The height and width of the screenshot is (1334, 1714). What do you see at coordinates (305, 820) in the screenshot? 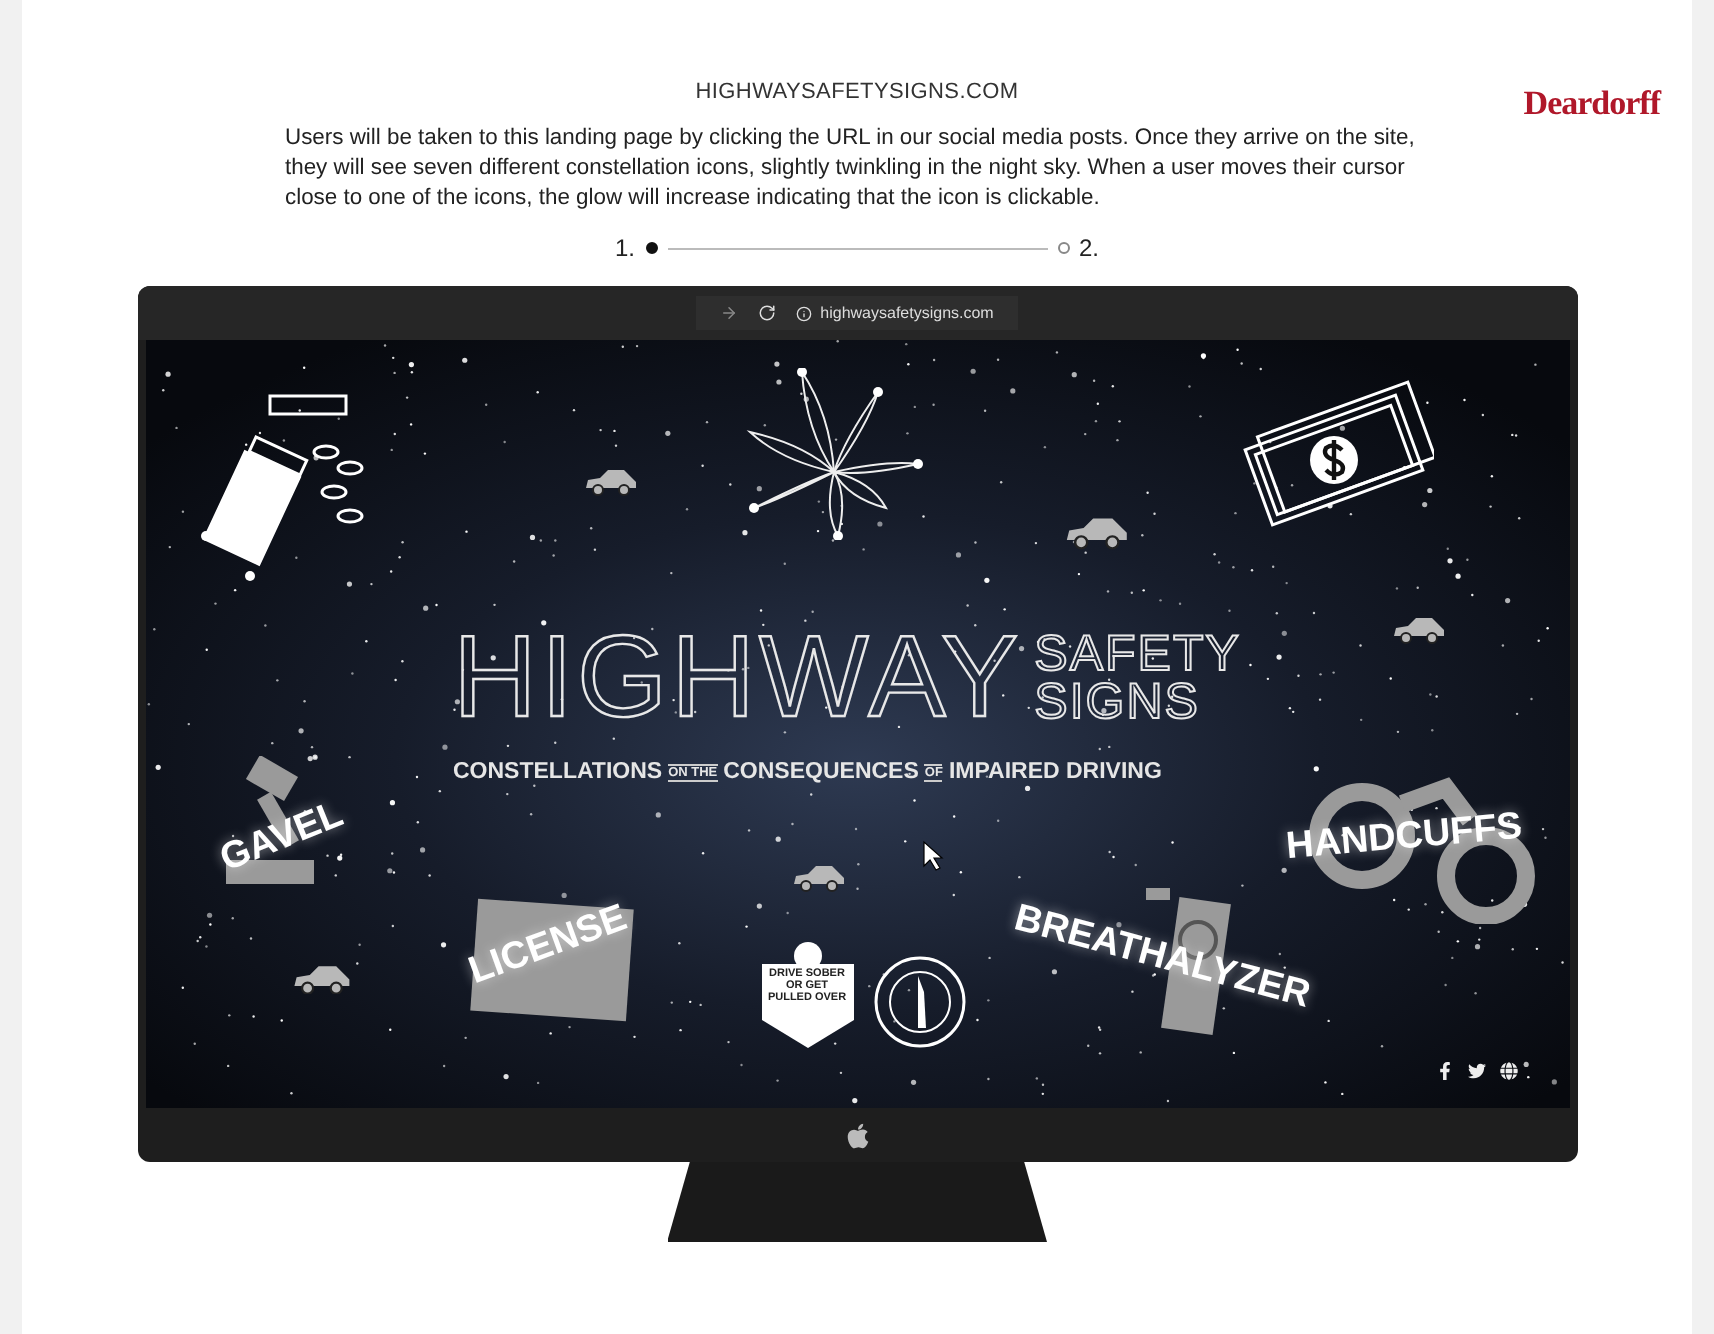
I see `constellation-link: GAVEL` at bounding box center [305, 820].